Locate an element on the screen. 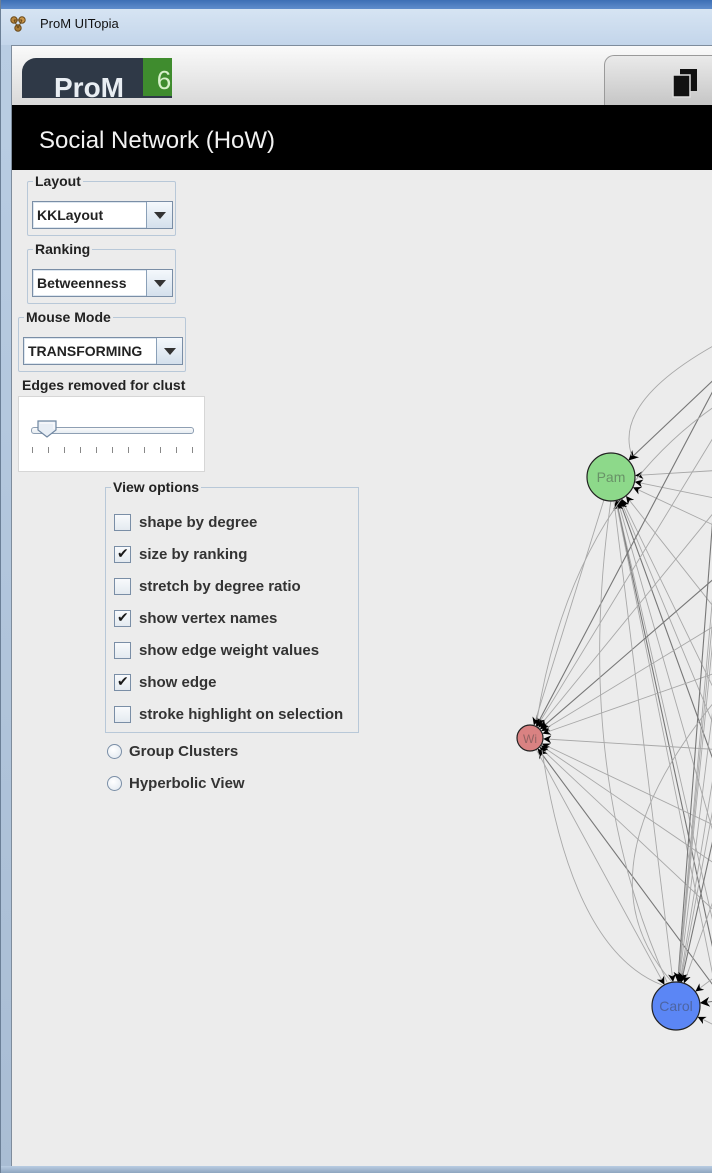  view-title-bar: Social Network (HoW) is located at coordinates (362, 137).